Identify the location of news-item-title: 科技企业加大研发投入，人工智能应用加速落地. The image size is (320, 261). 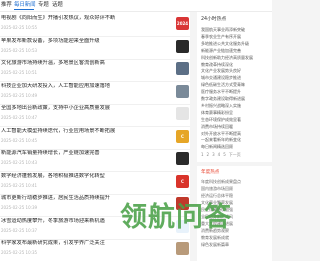
(81, 86).